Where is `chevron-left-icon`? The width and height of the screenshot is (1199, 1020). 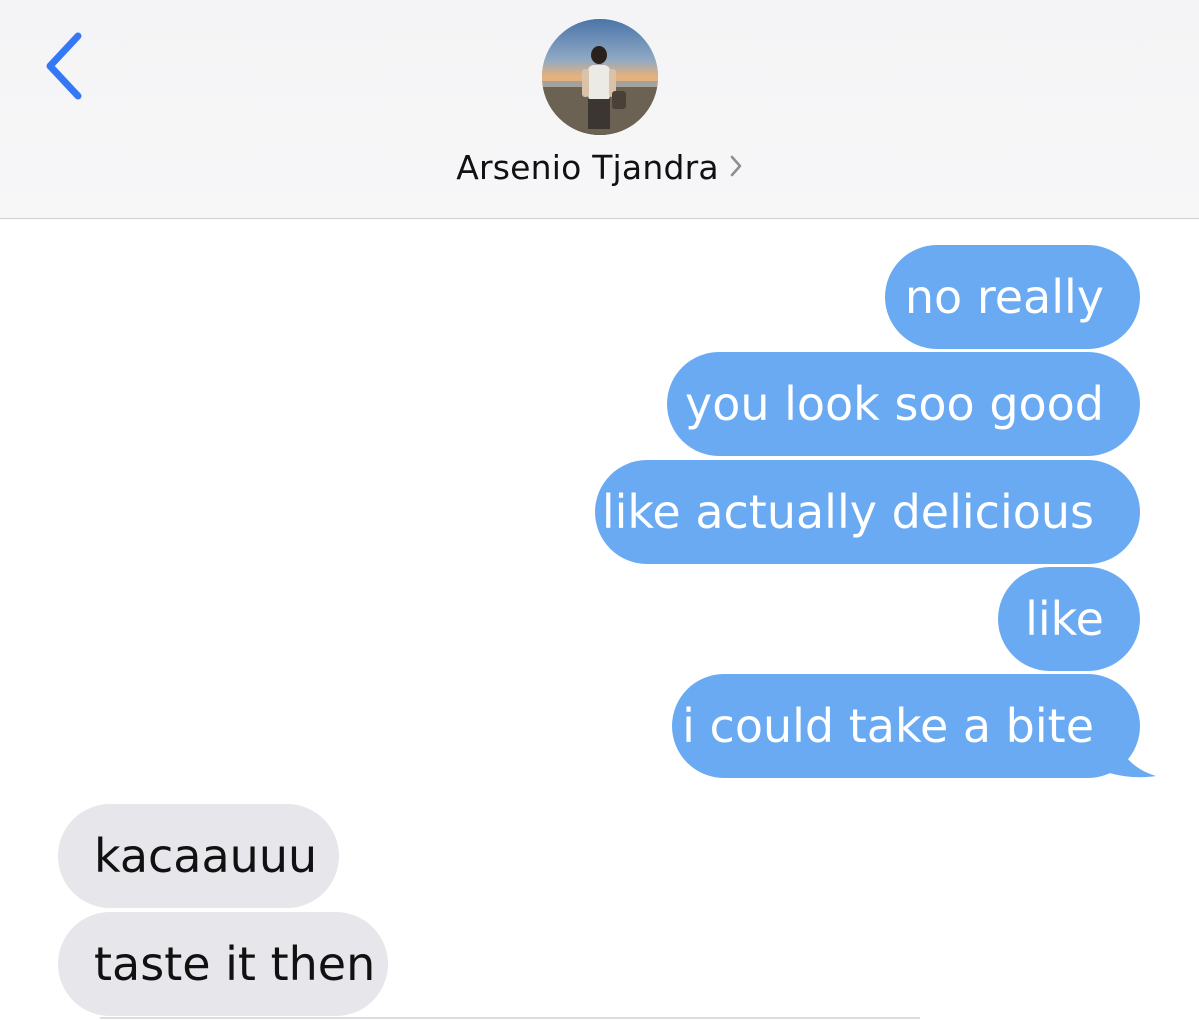
chevron-left-icon is located at coordinates (64, 66).